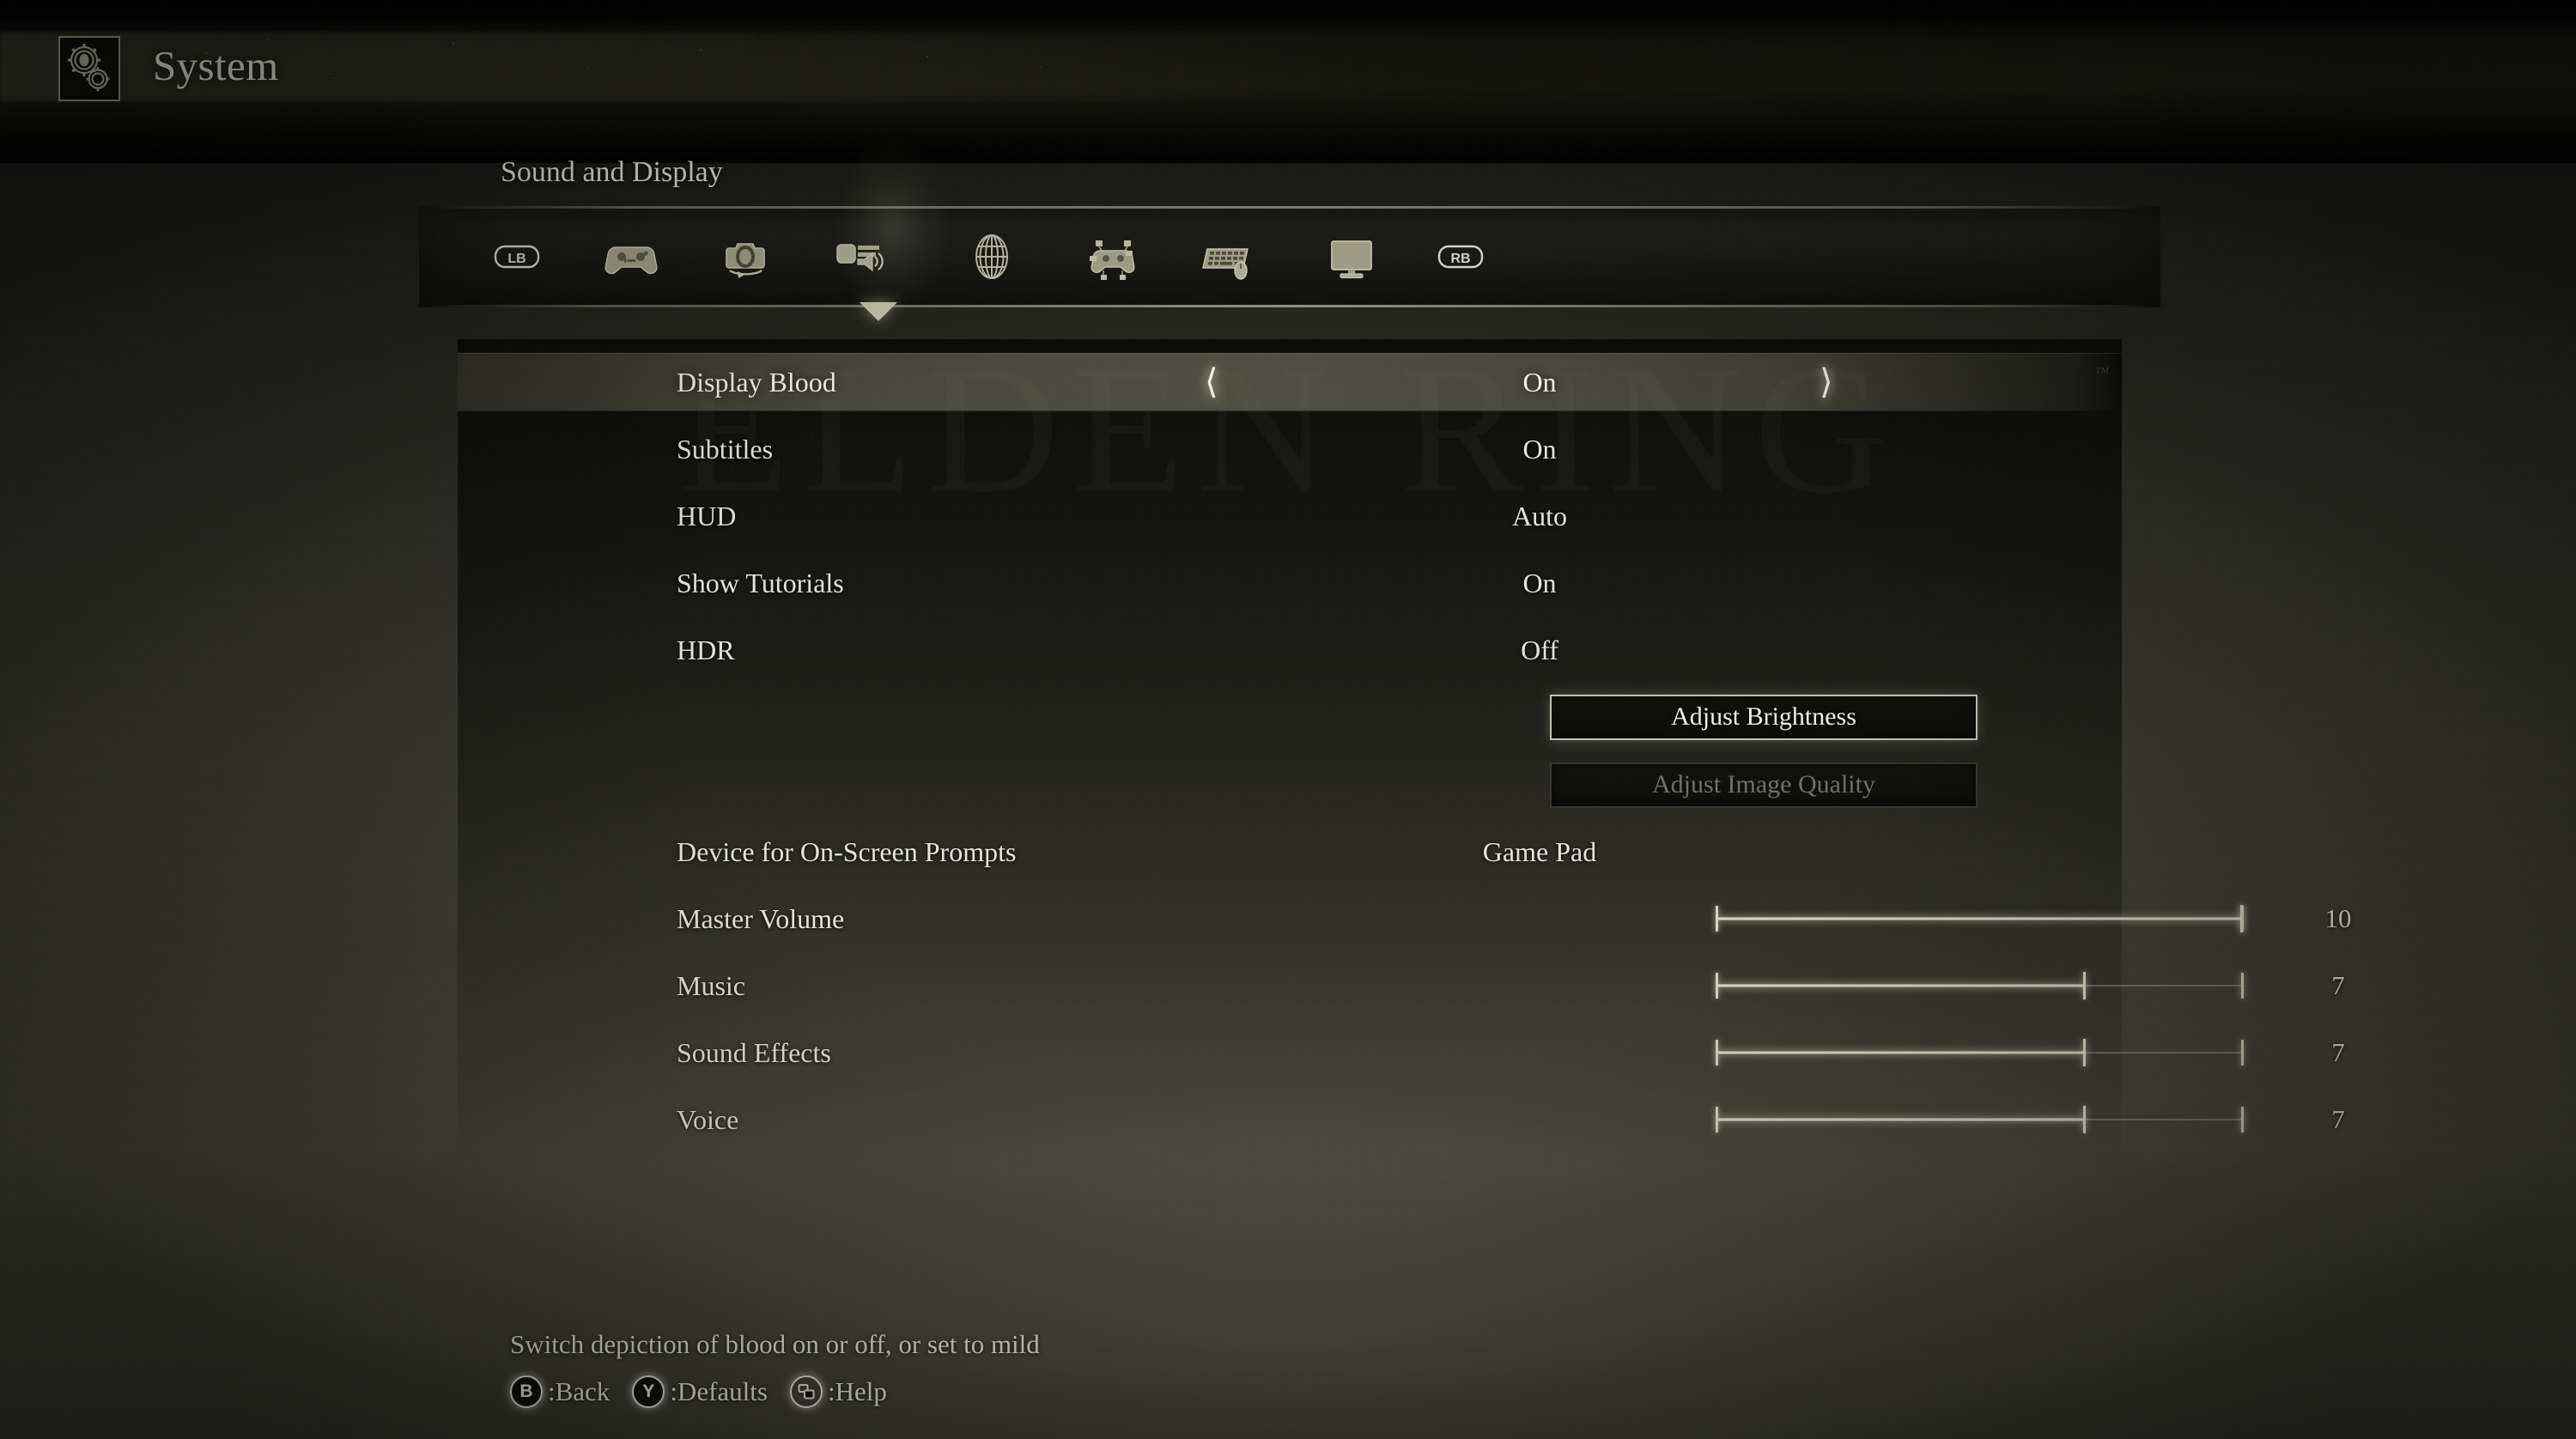 The image size is (2576, 1439). What do you see at coordinates (1405, 919) in the screenshot?
I see `setting-row-master-volume: Master Volume 10` at bounding box center [1405, 919].